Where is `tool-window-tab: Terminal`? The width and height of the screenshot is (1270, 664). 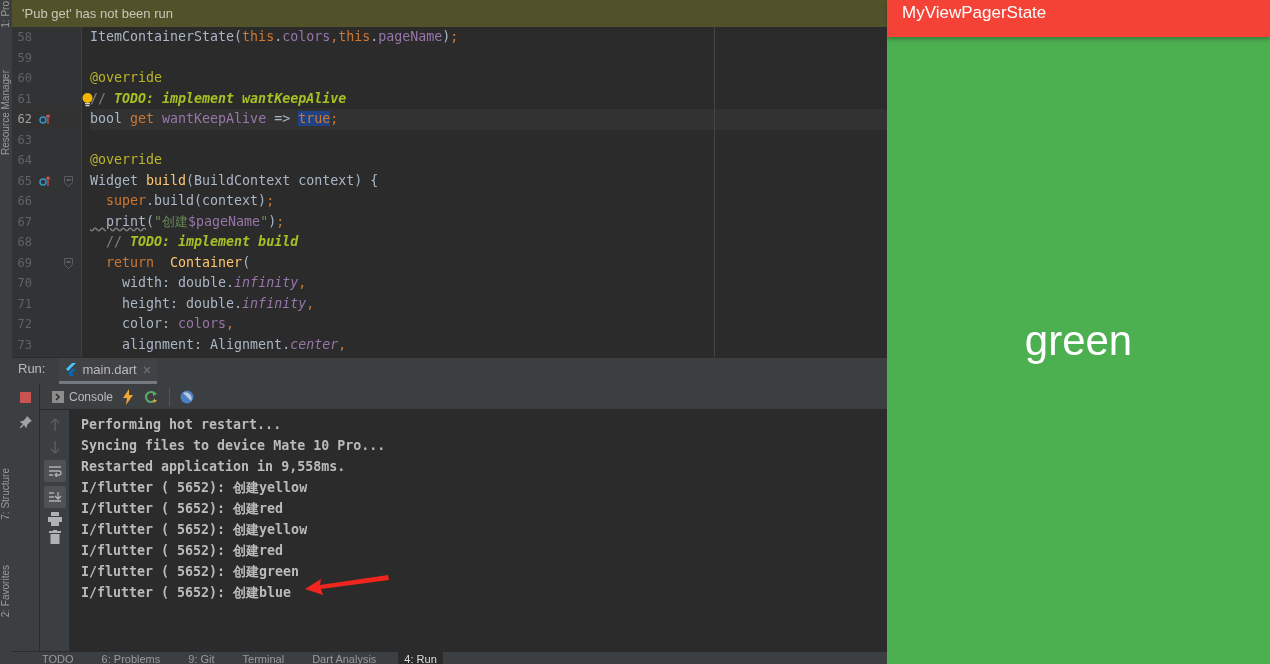
tool-window-tab: Terminal is located at coordinates (263, 658).